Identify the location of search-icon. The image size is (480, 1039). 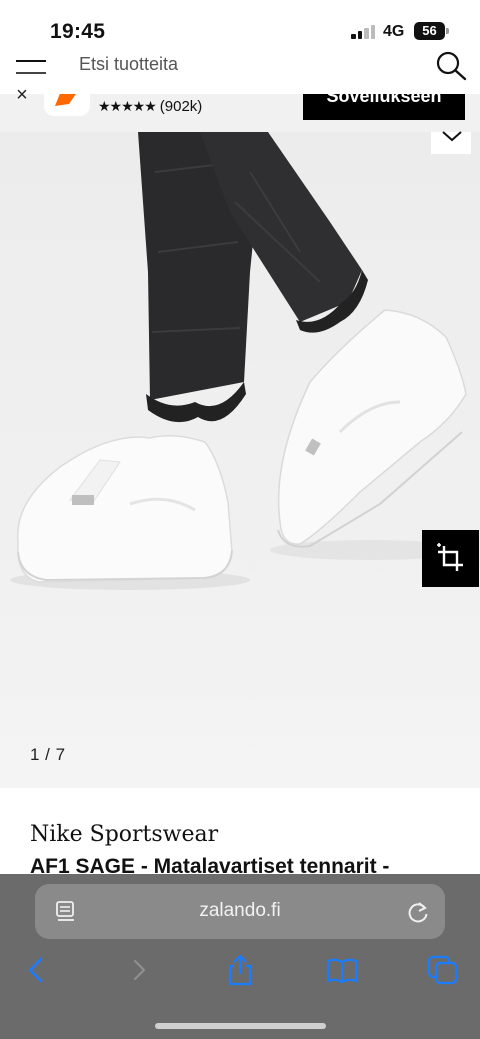
(452, 67).